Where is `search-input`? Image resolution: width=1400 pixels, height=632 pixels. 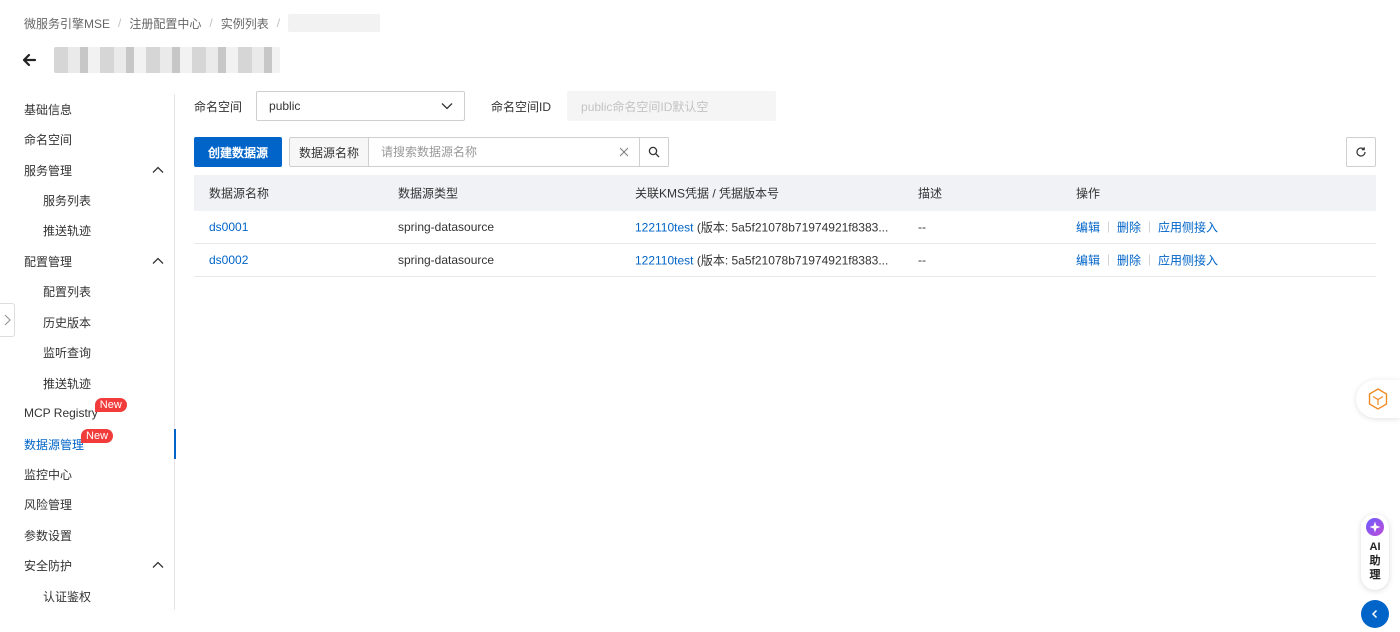 search-input is located at coordinates (499, 152).